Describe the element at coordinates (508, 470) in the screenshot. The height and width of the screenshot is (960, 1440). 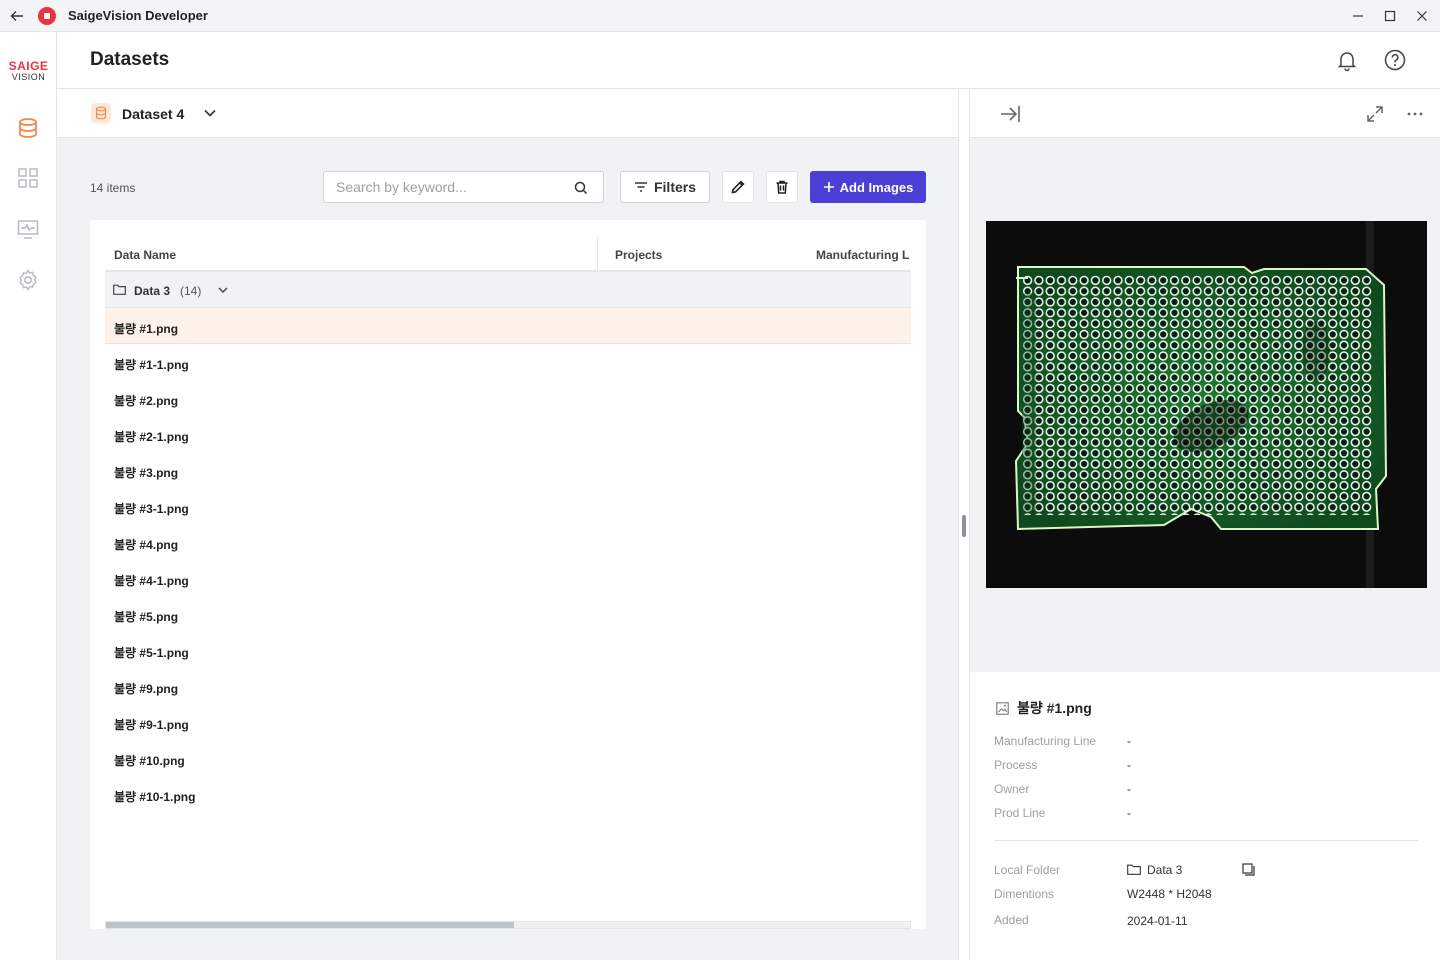
I see `table-row: 불량 #3.png` at that location.